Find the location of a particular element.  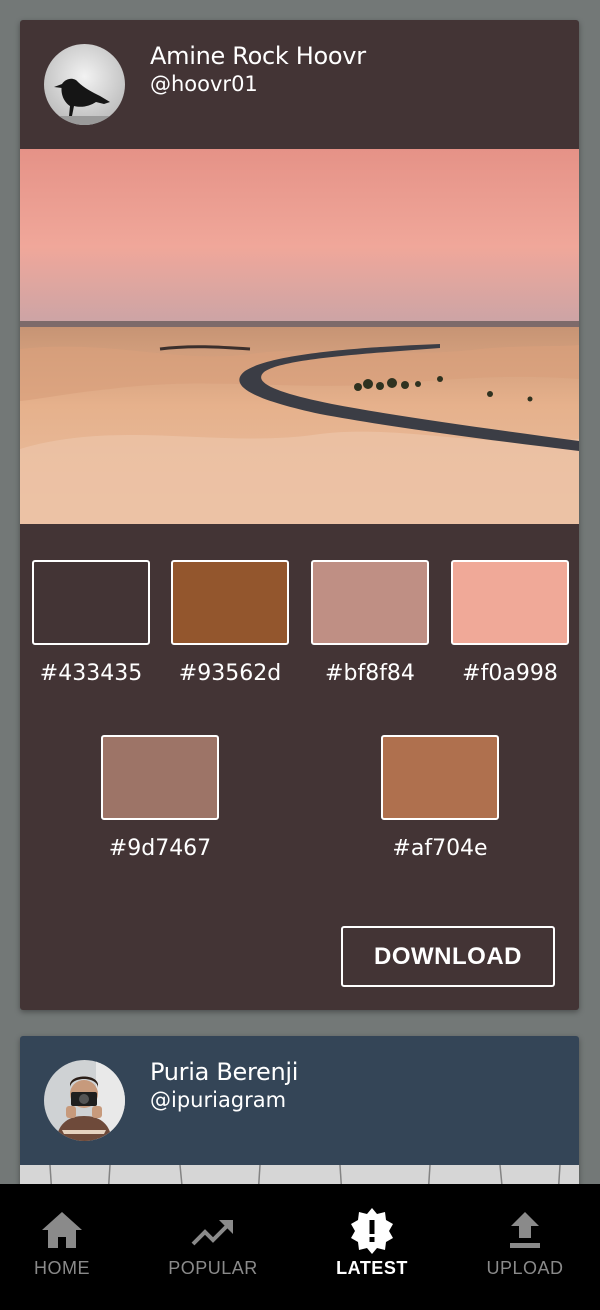

new-badge-icon is located at coordinates (372, 1231).